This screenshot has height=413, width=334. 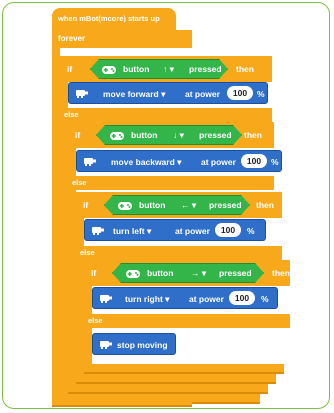 What do you see at coordinates (198, 273) in the screenshot?
I see `direction-dropdown-4: → ▾` at bounding box center [198, 273].